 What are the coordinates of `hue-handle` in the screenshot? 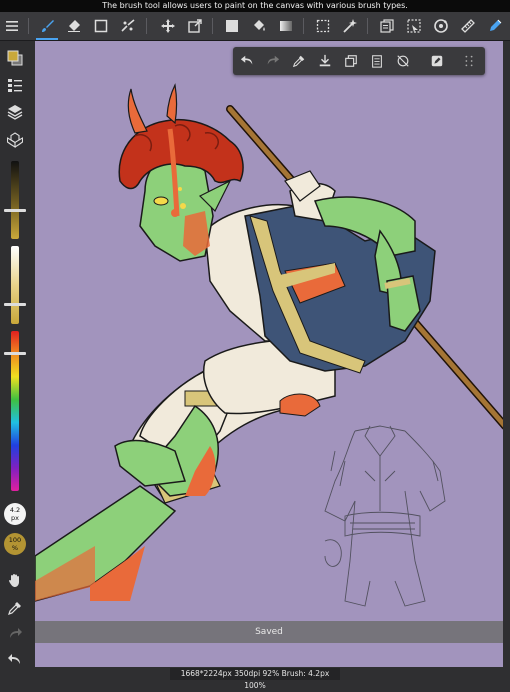 It's located at (15, 353).